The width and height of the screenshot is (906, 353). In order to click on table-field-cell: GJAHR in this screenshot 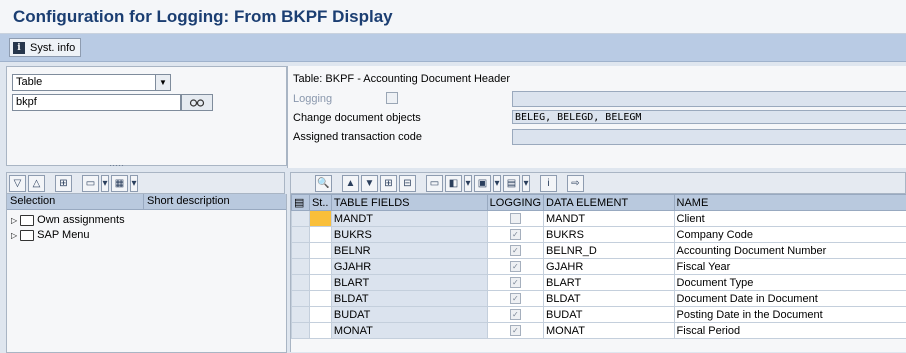, I will do `click(409, 267)`.